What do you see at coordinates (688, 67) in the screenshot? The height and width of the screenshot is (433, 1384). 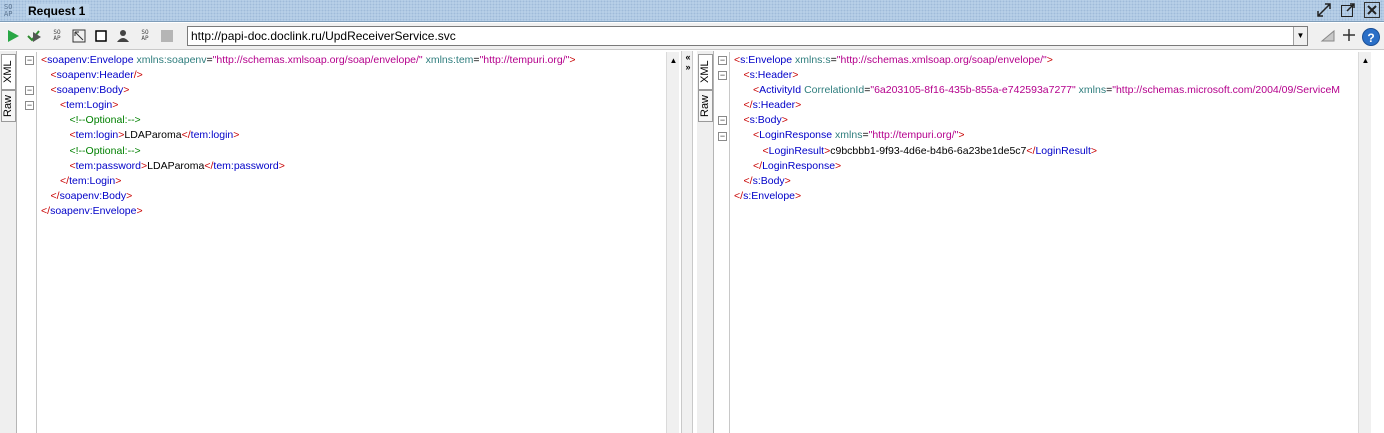 I see `collapse-right-icon: »` at bounding box center [688, 67].